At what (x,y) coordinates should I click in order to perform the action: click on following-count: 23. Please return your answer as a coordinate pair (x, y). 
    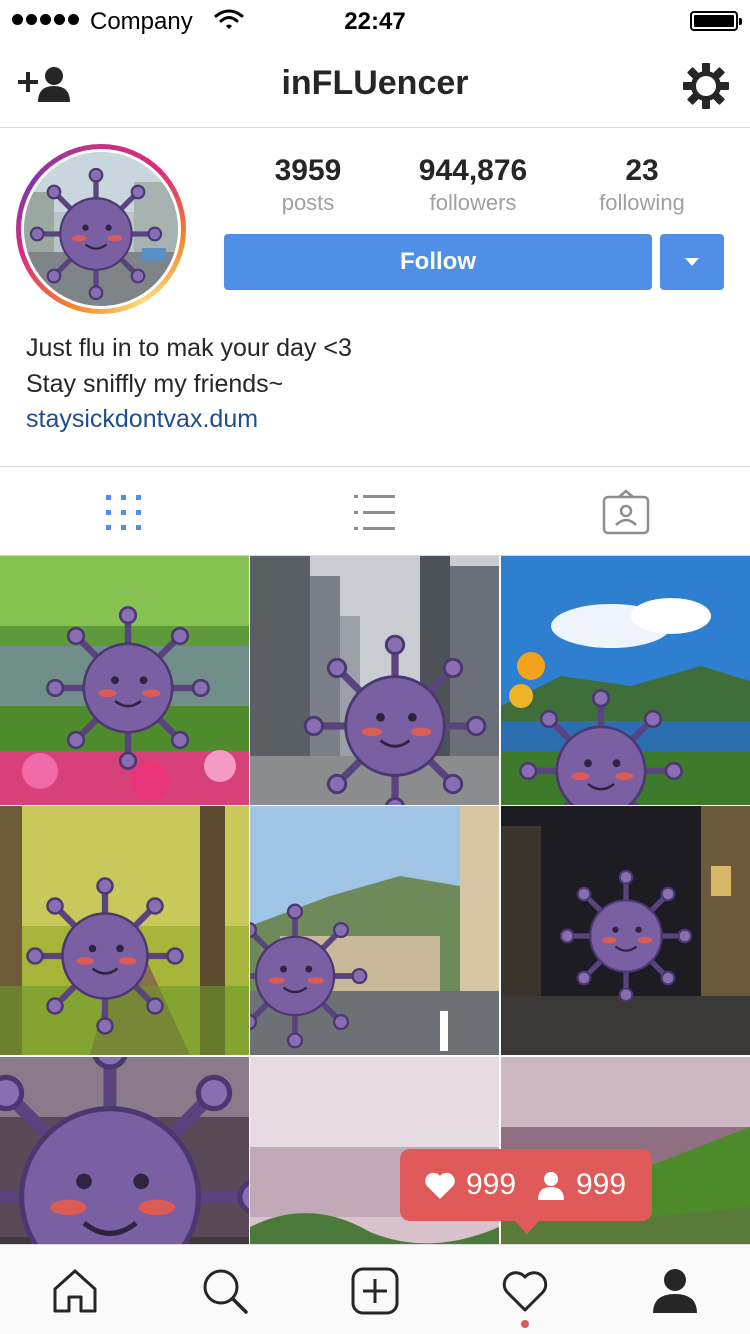
    Looking at the image, I should click on (642, 170).